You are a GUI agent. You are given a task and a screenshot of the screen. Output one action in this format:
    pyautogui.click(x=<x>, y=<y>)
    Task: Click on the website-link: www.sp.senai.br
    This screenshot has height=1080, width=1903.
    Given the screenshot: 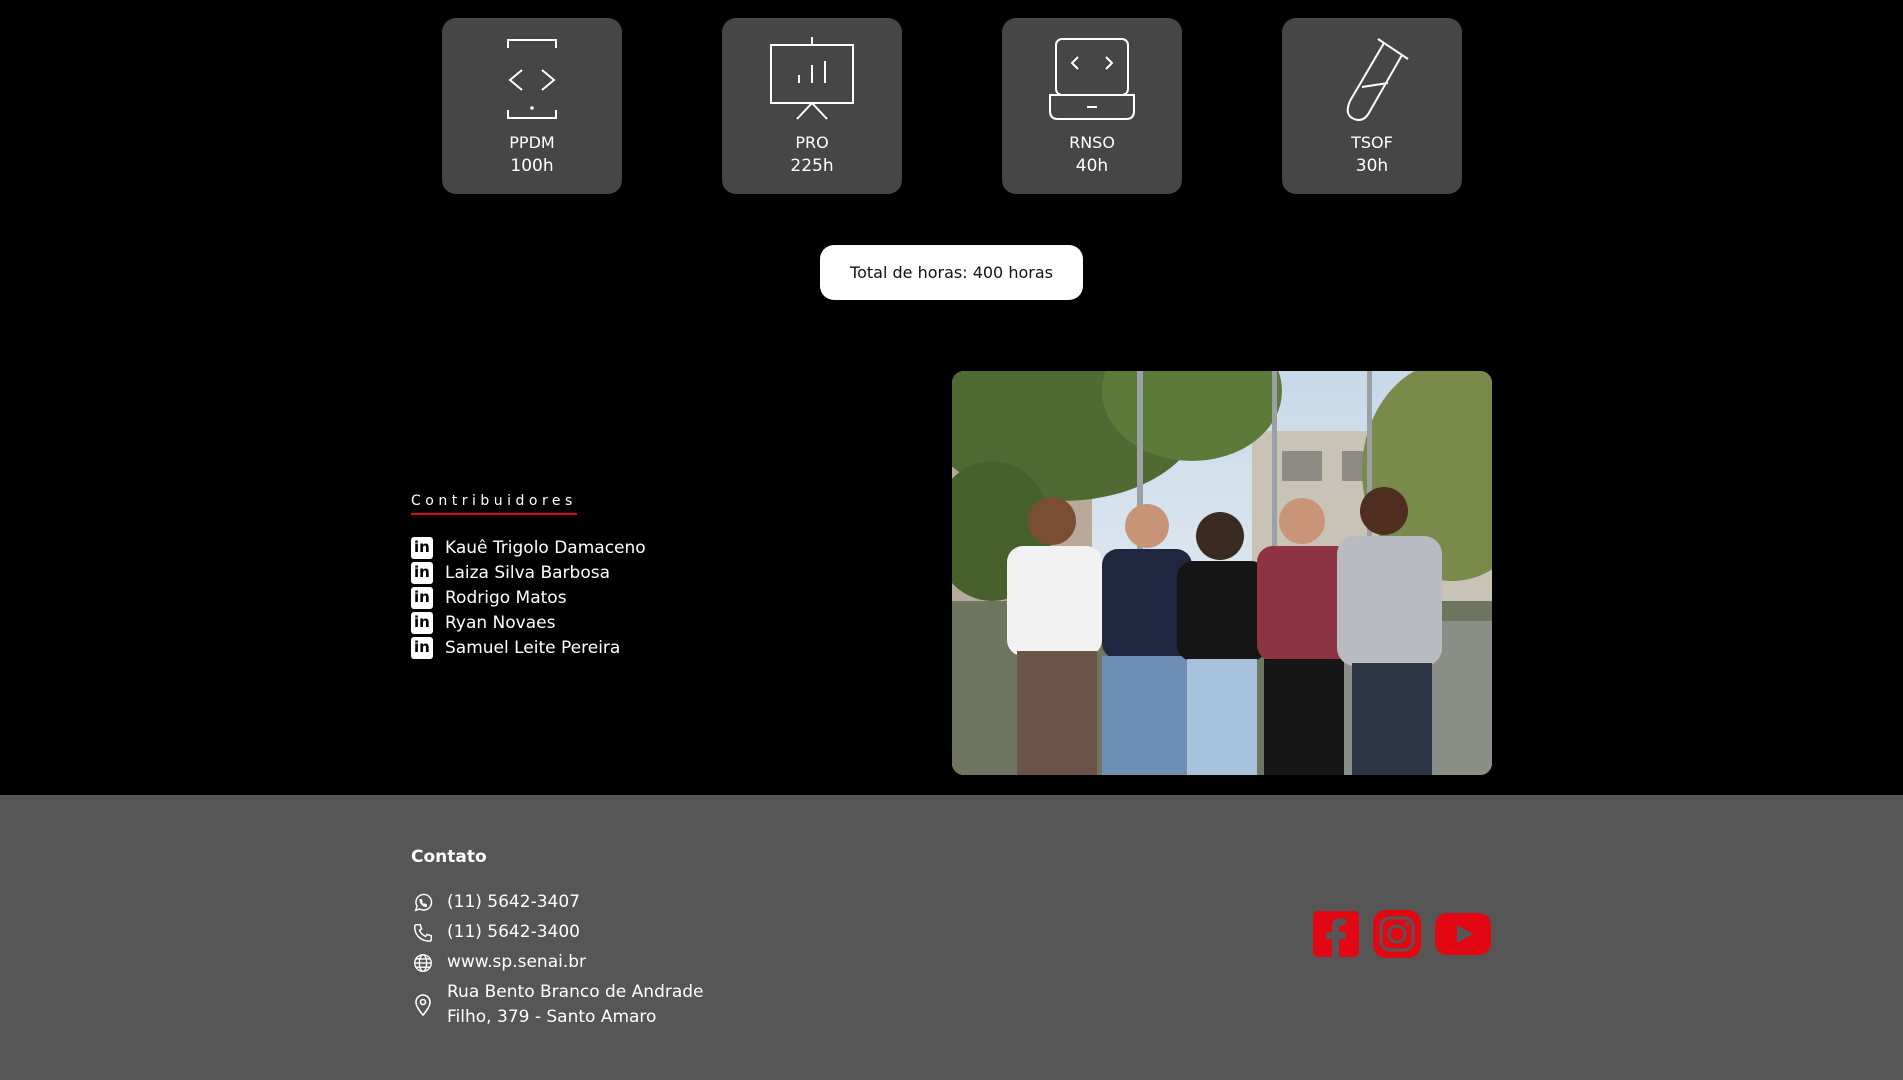 What is the action you would take?
    pyautogui.click(x=557, y=962)
    